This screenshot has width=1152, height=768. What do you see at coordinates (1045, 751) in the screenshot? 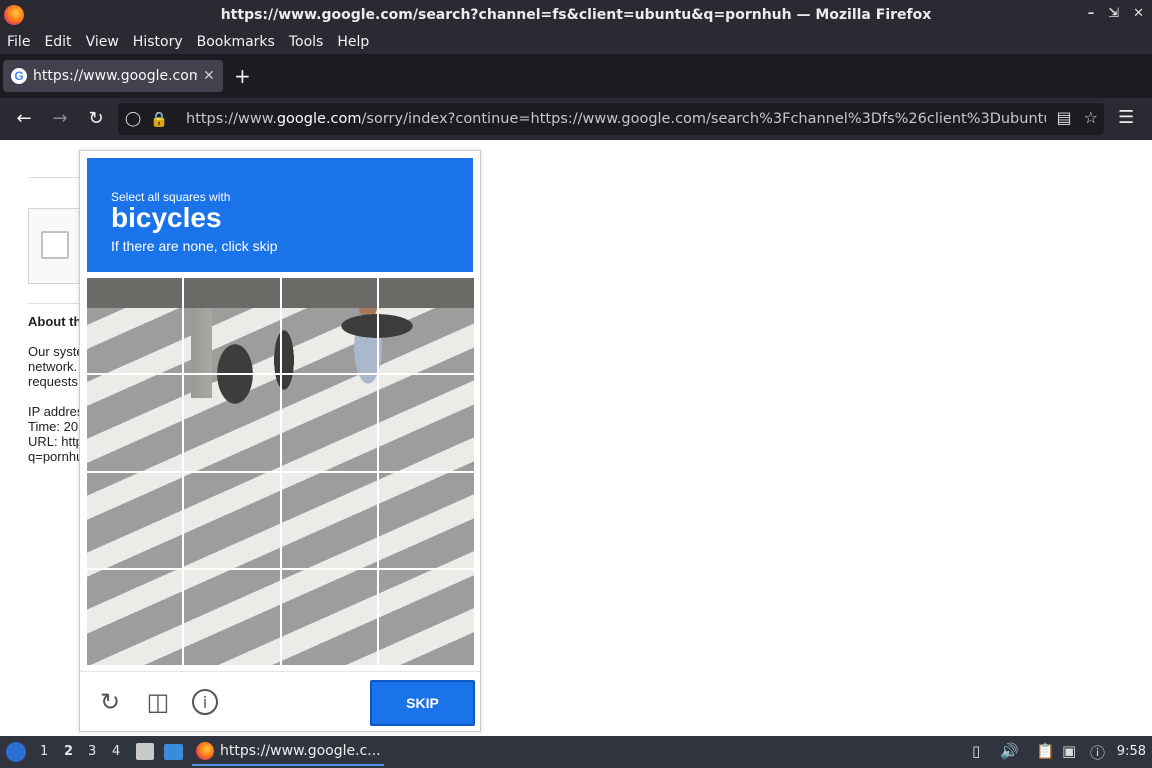
I see `clipboard-icon: 📋` at bounding box center [1045, 751].